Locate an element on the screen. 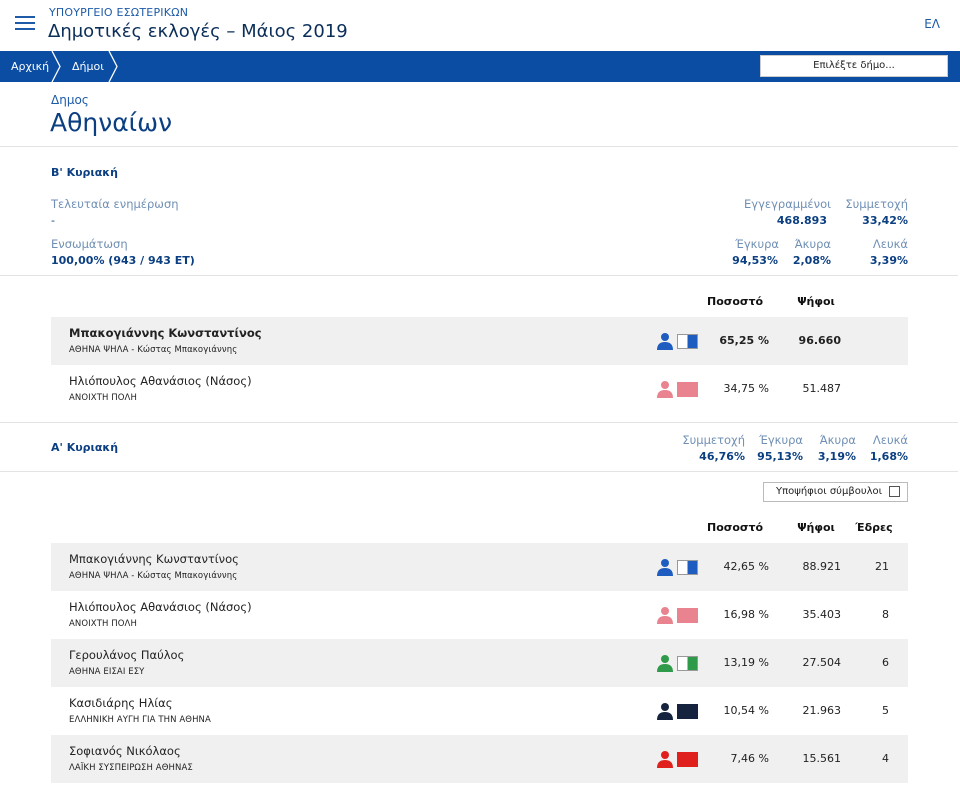 The height and width of the screenshot is (798, 960). party-name: ΕΛΛΗΝΙΚΗ ΑΥΓΗ ΓΙΑ ΤΗΝ ΑΘΗΝΑ is located at coordinates (140, 720).